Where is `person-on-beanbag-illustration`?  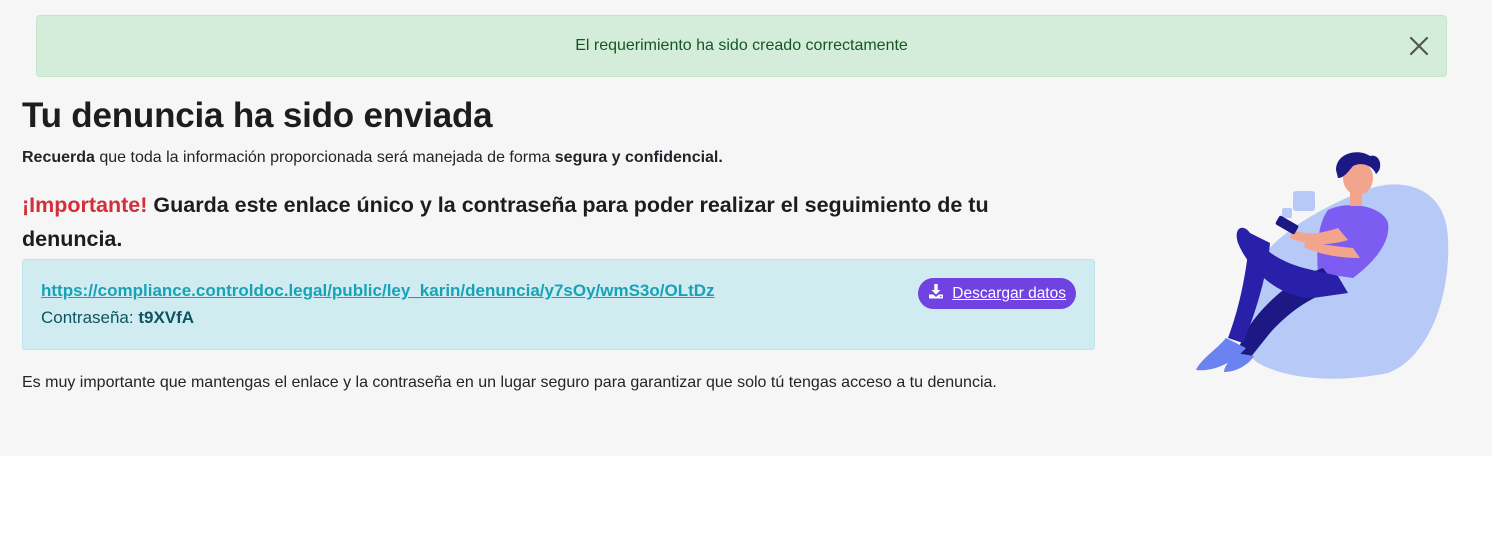
person-on-beanbag-illustration is located at coordinates (1320, 265).